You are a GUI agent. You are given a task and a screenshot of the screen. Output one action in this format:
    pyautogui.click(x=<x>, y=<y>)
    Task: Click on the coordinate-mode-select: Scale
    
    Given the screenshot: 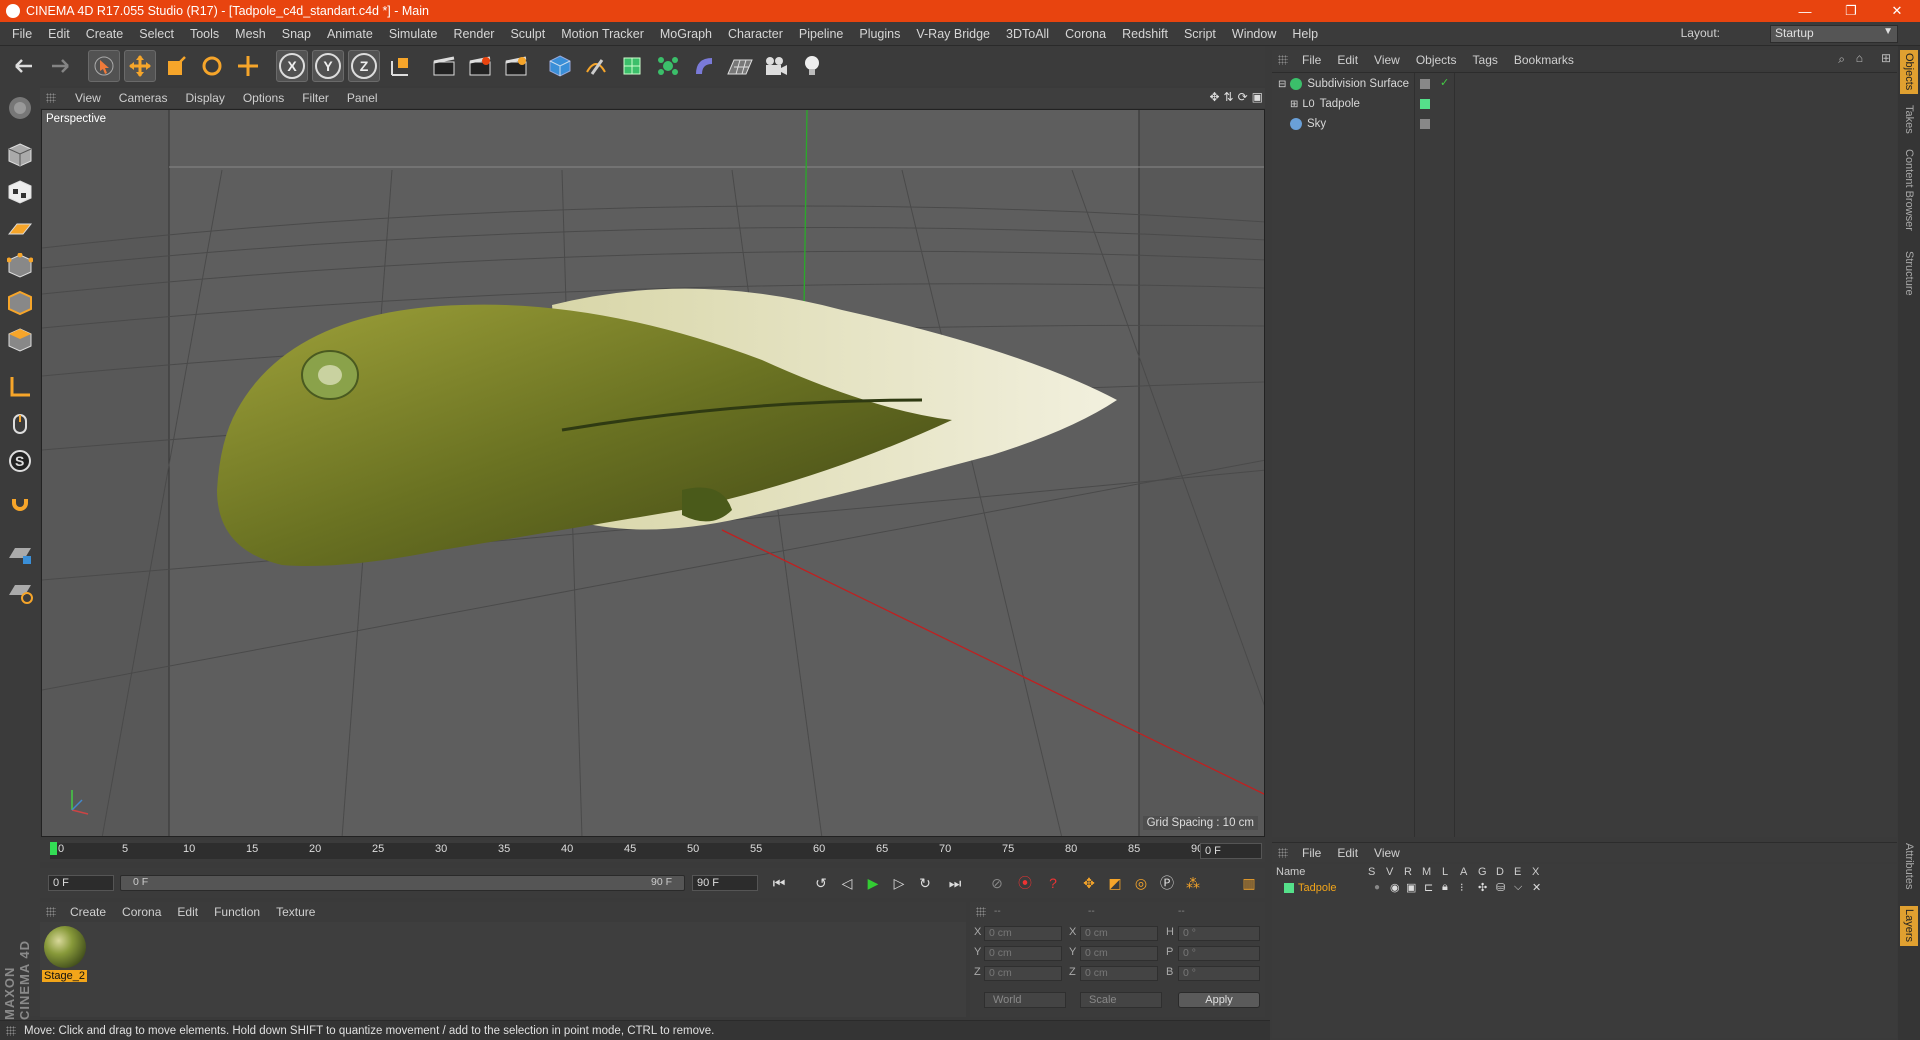 What is the action you would take?
    pyautogui.click(x=1121, y=1000)
    